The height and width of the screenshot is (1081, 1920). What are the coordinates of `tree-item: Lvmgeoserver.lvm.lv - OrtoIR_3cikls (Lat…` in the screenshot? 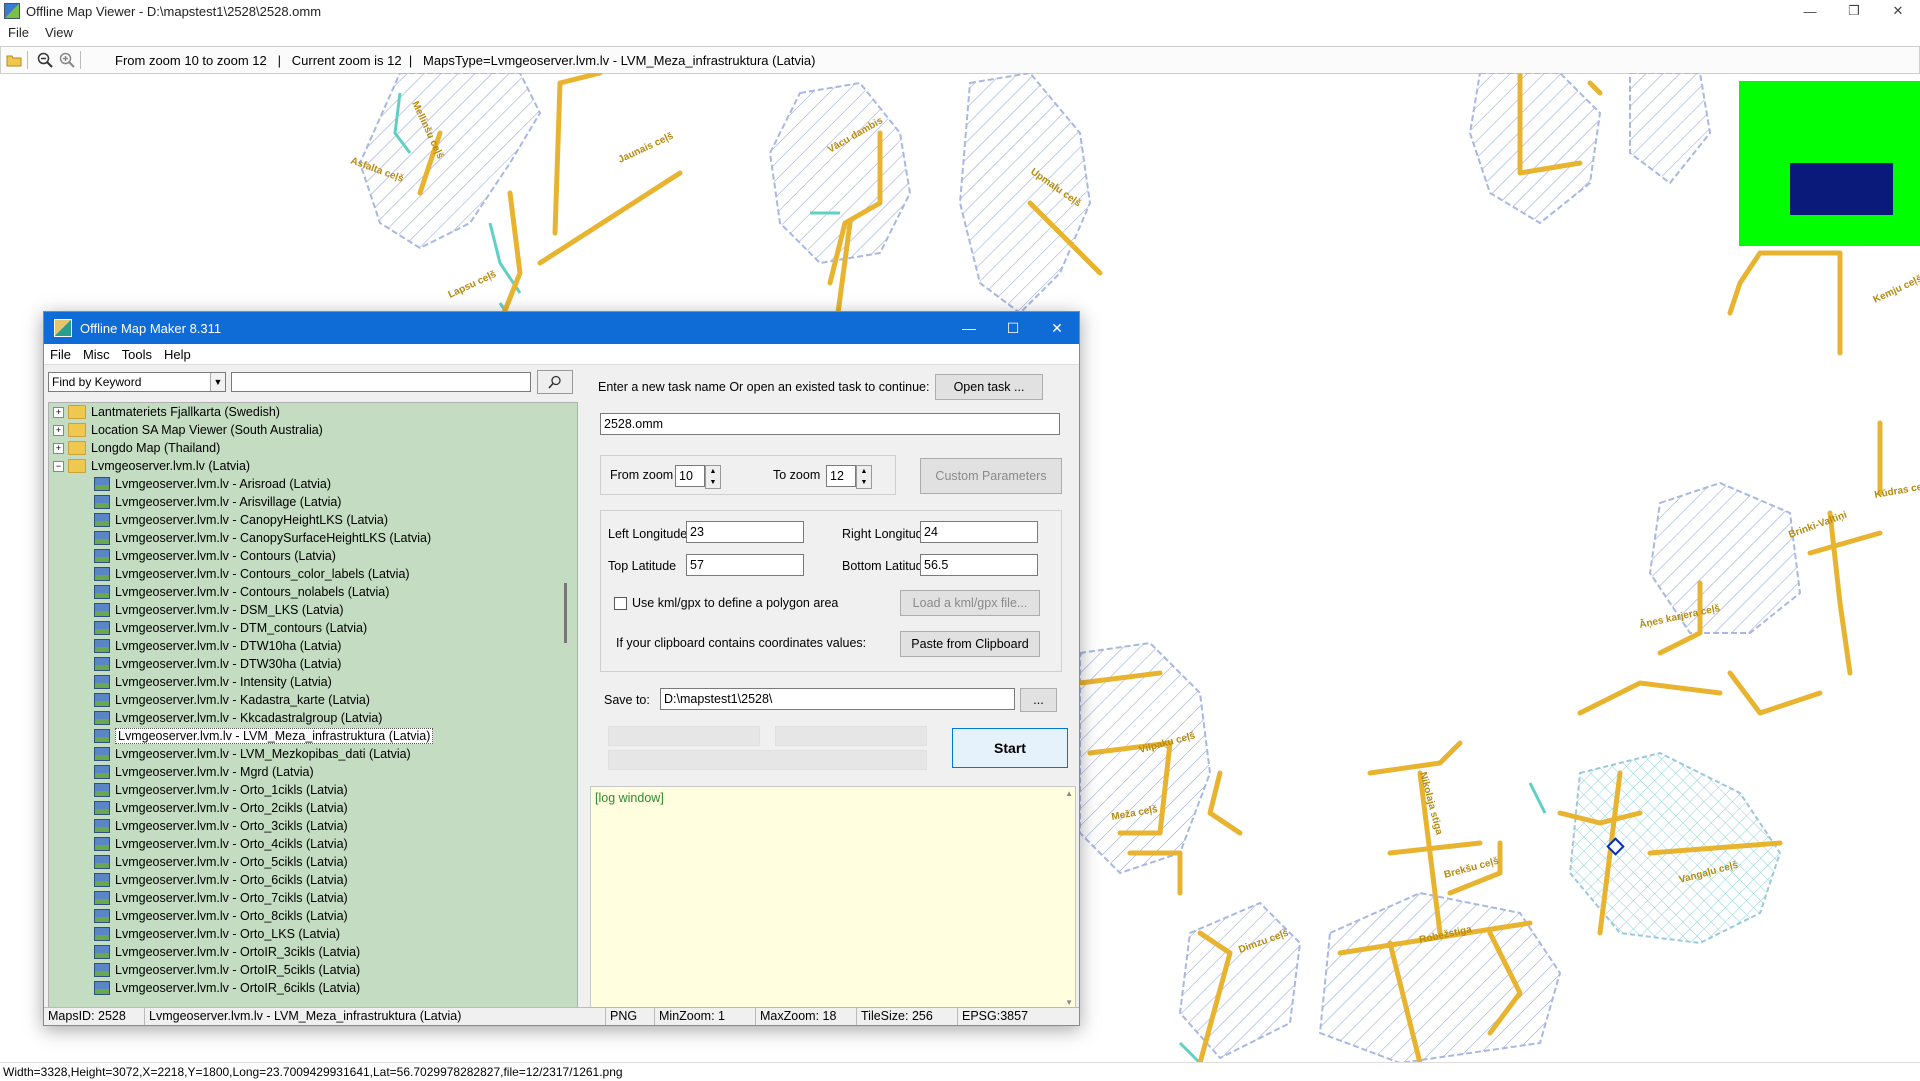 It's located at (313, 952).